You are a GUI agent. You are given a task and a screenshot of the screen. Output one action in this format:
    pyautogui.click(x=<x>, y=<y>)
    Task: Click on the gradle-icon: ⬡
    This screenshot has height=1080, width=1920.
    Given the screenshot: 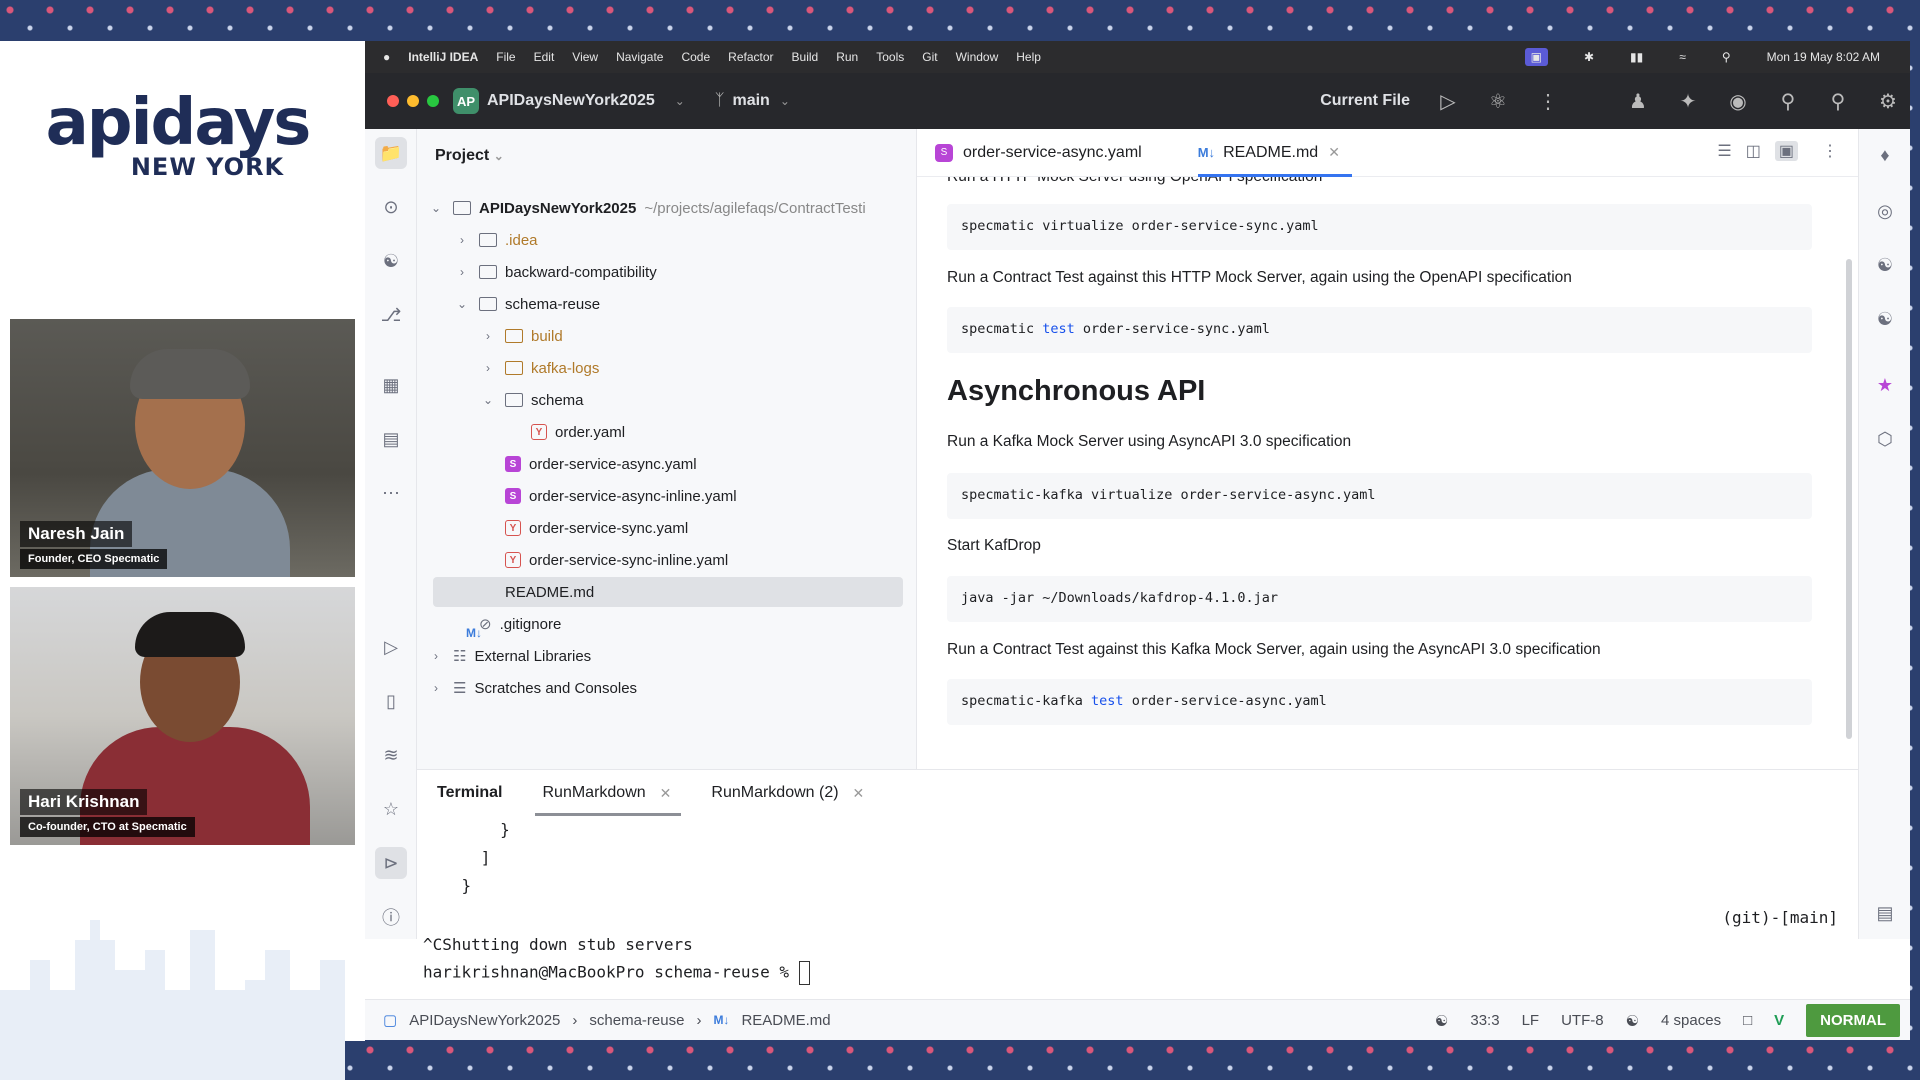 What is the action you would take?
    pyautogui.click(x=1885, y=439)
    